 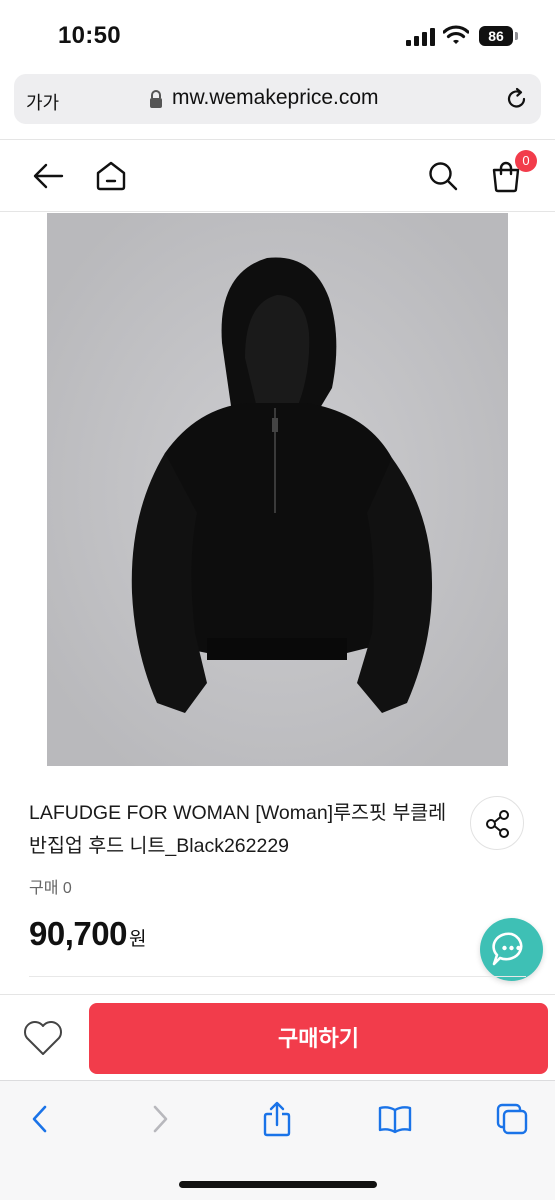 What do you see at coordinates (517, 99) in the screenshot?
I see `reload-icon` at bounding box center [517, 99].